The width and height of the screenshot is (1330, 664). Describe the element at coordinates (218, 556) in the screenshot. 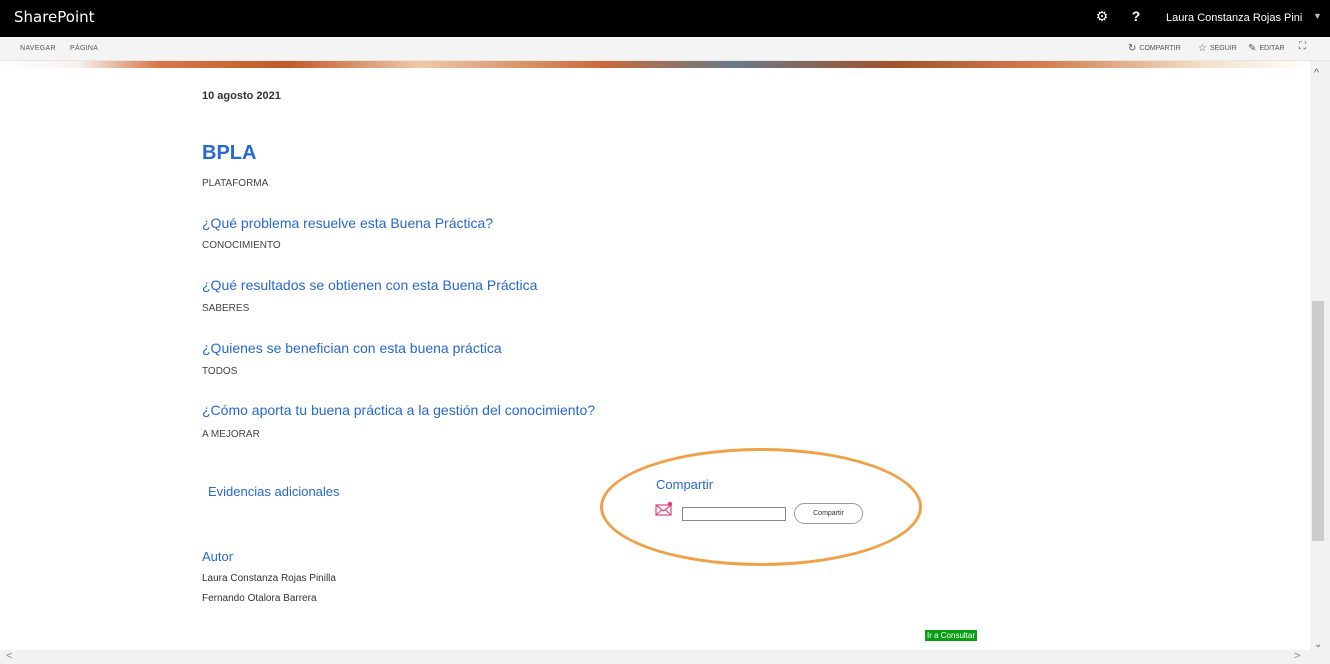

I see `author-label: Autor` at that location.